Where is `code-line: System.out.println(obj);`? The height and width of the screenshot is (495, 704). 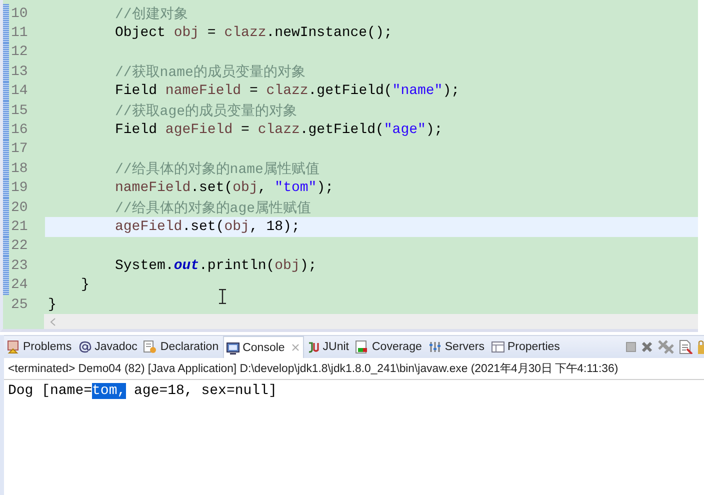
code-line: System.out.println(obj); is located at coordinates (216, 266).